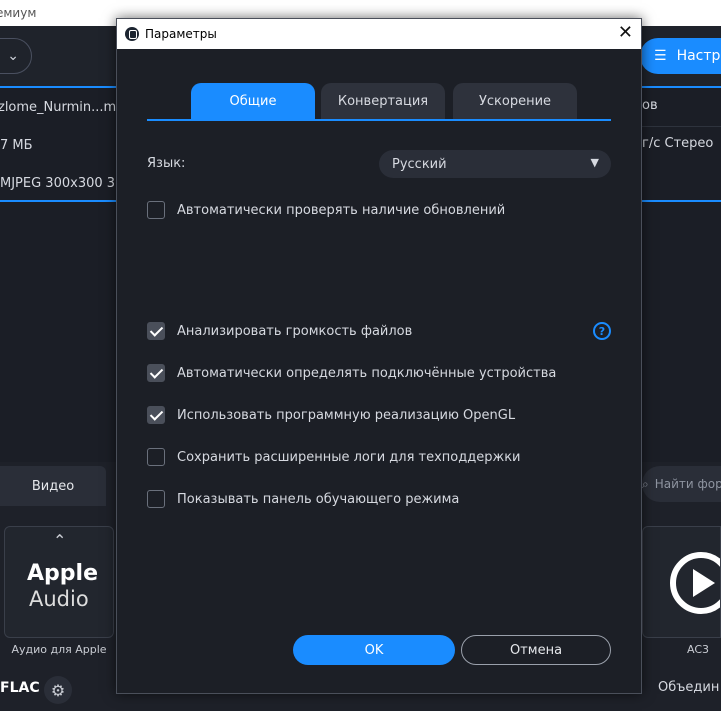 The image size is (721, 711). What do you see at coordinates (18, 13) in the screenshot?
I see `app-title: емиум` at bounding box center [18, 13].